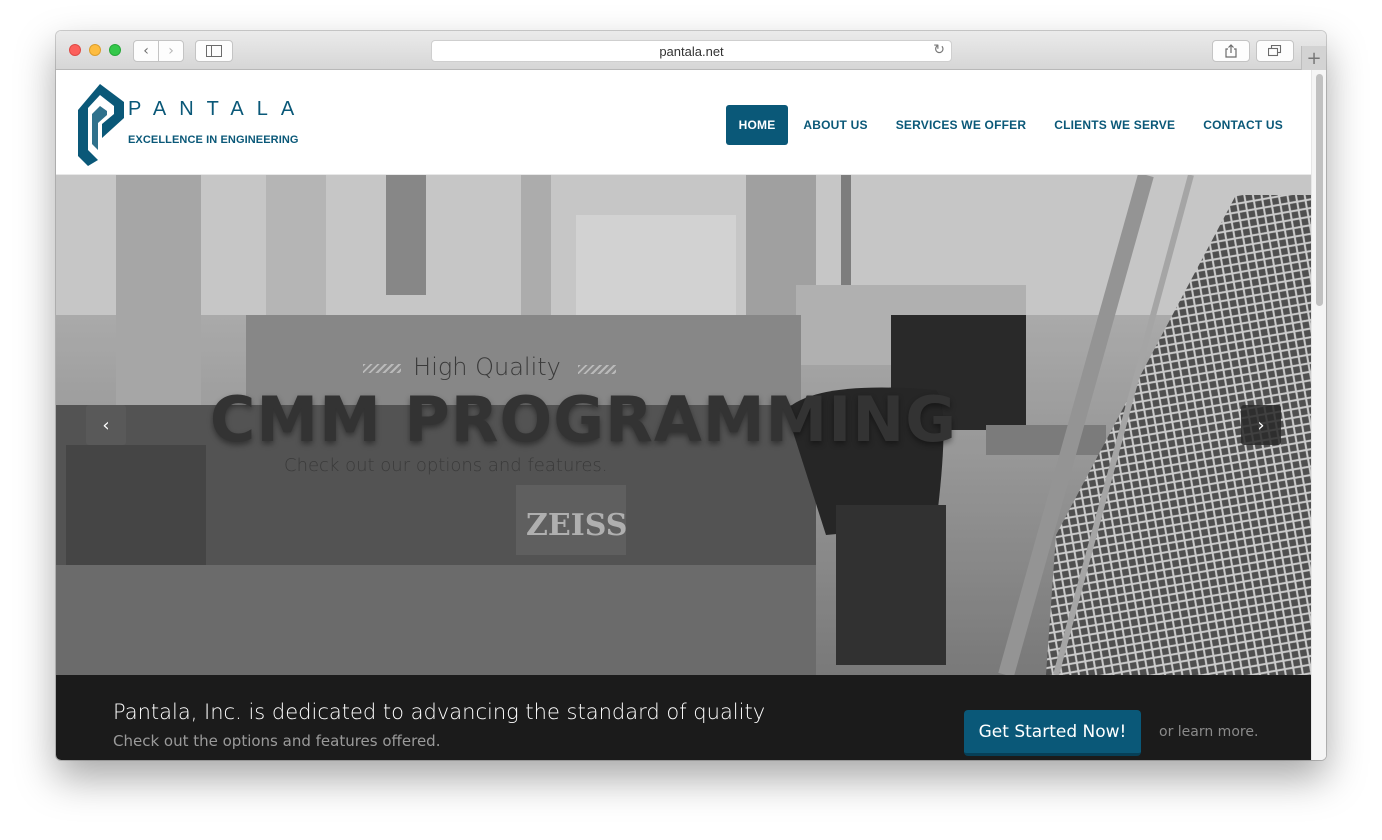 This screenshot has width=1382, height=840. Describe the element at coordinates (835, 125) in the screenshot. I see `nav-item-about-us: ABOUT US` at that location.